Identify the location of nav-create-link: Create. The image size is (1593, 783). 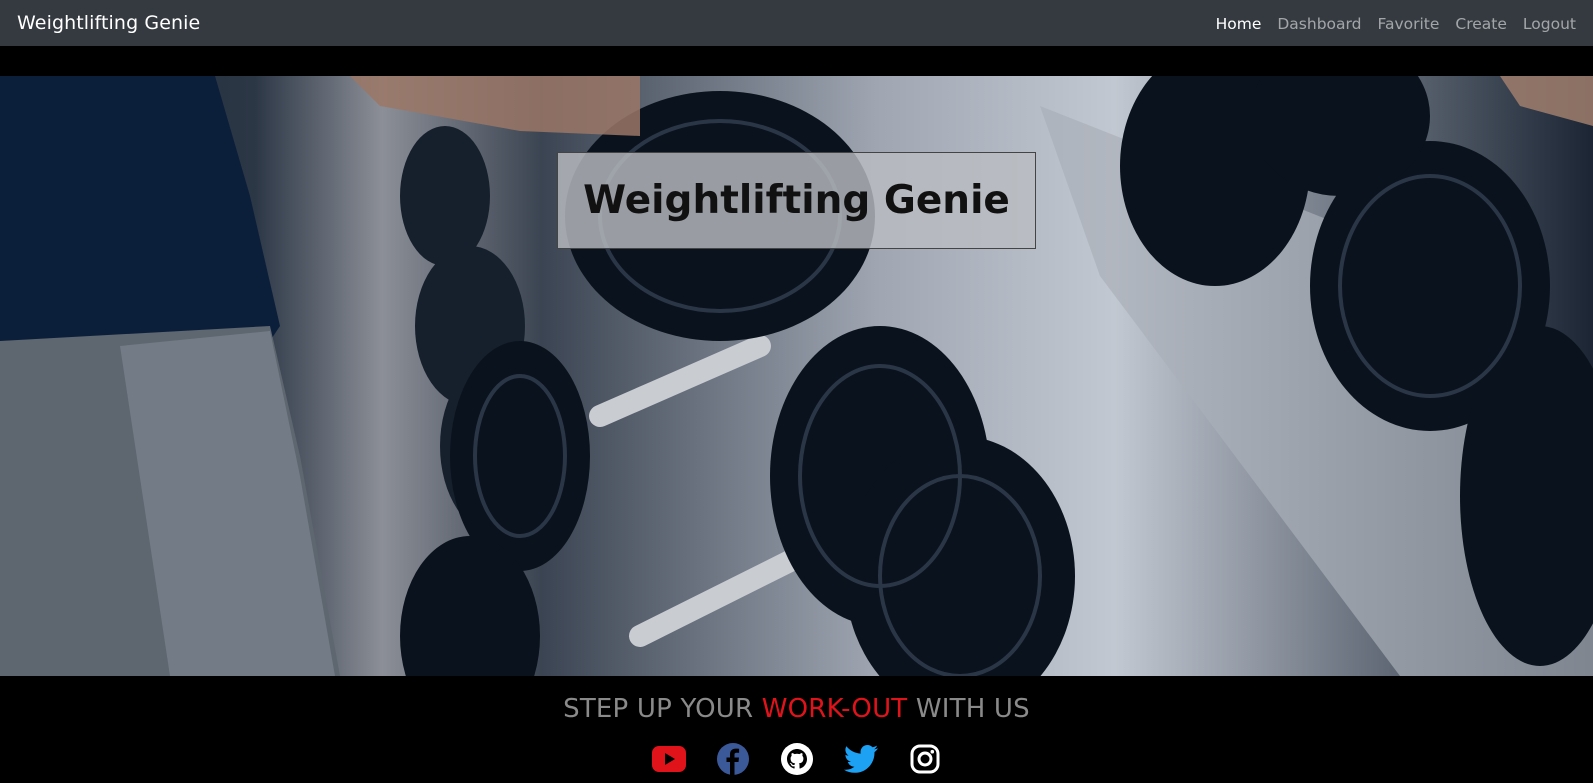
(1481, 24).